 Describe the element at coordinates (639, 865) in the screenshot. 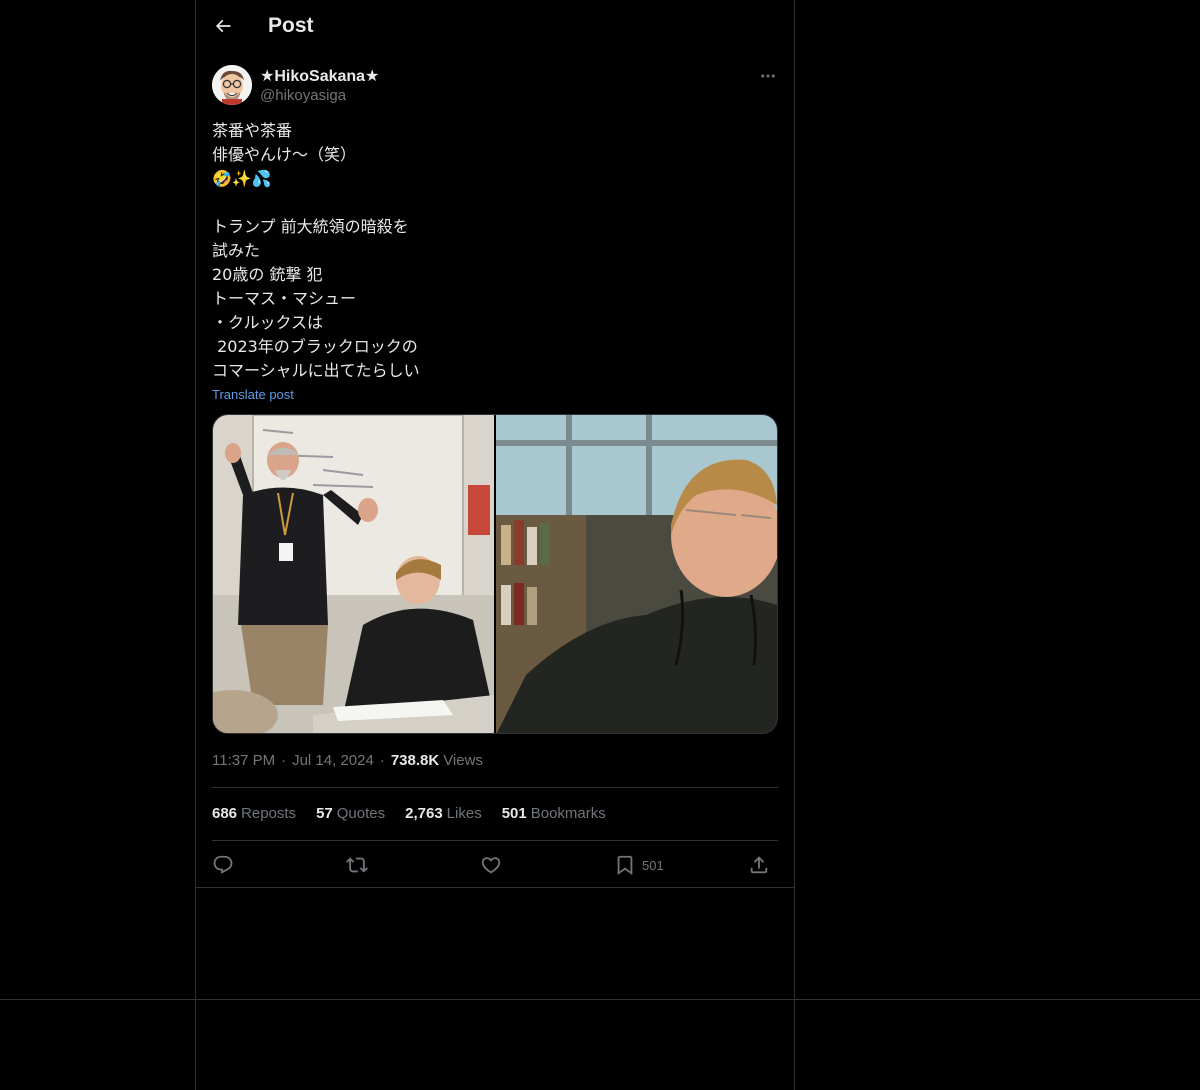

I see `bookmark-button: 501` at that location.